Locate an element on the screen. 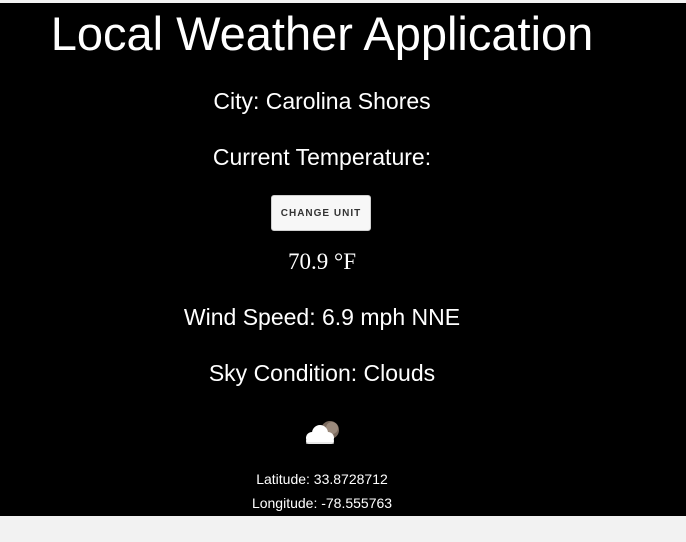 This screenshot has height=542, width=686. longitude-text: Longitude: -78.555763 is located at coordinates (322, 503).